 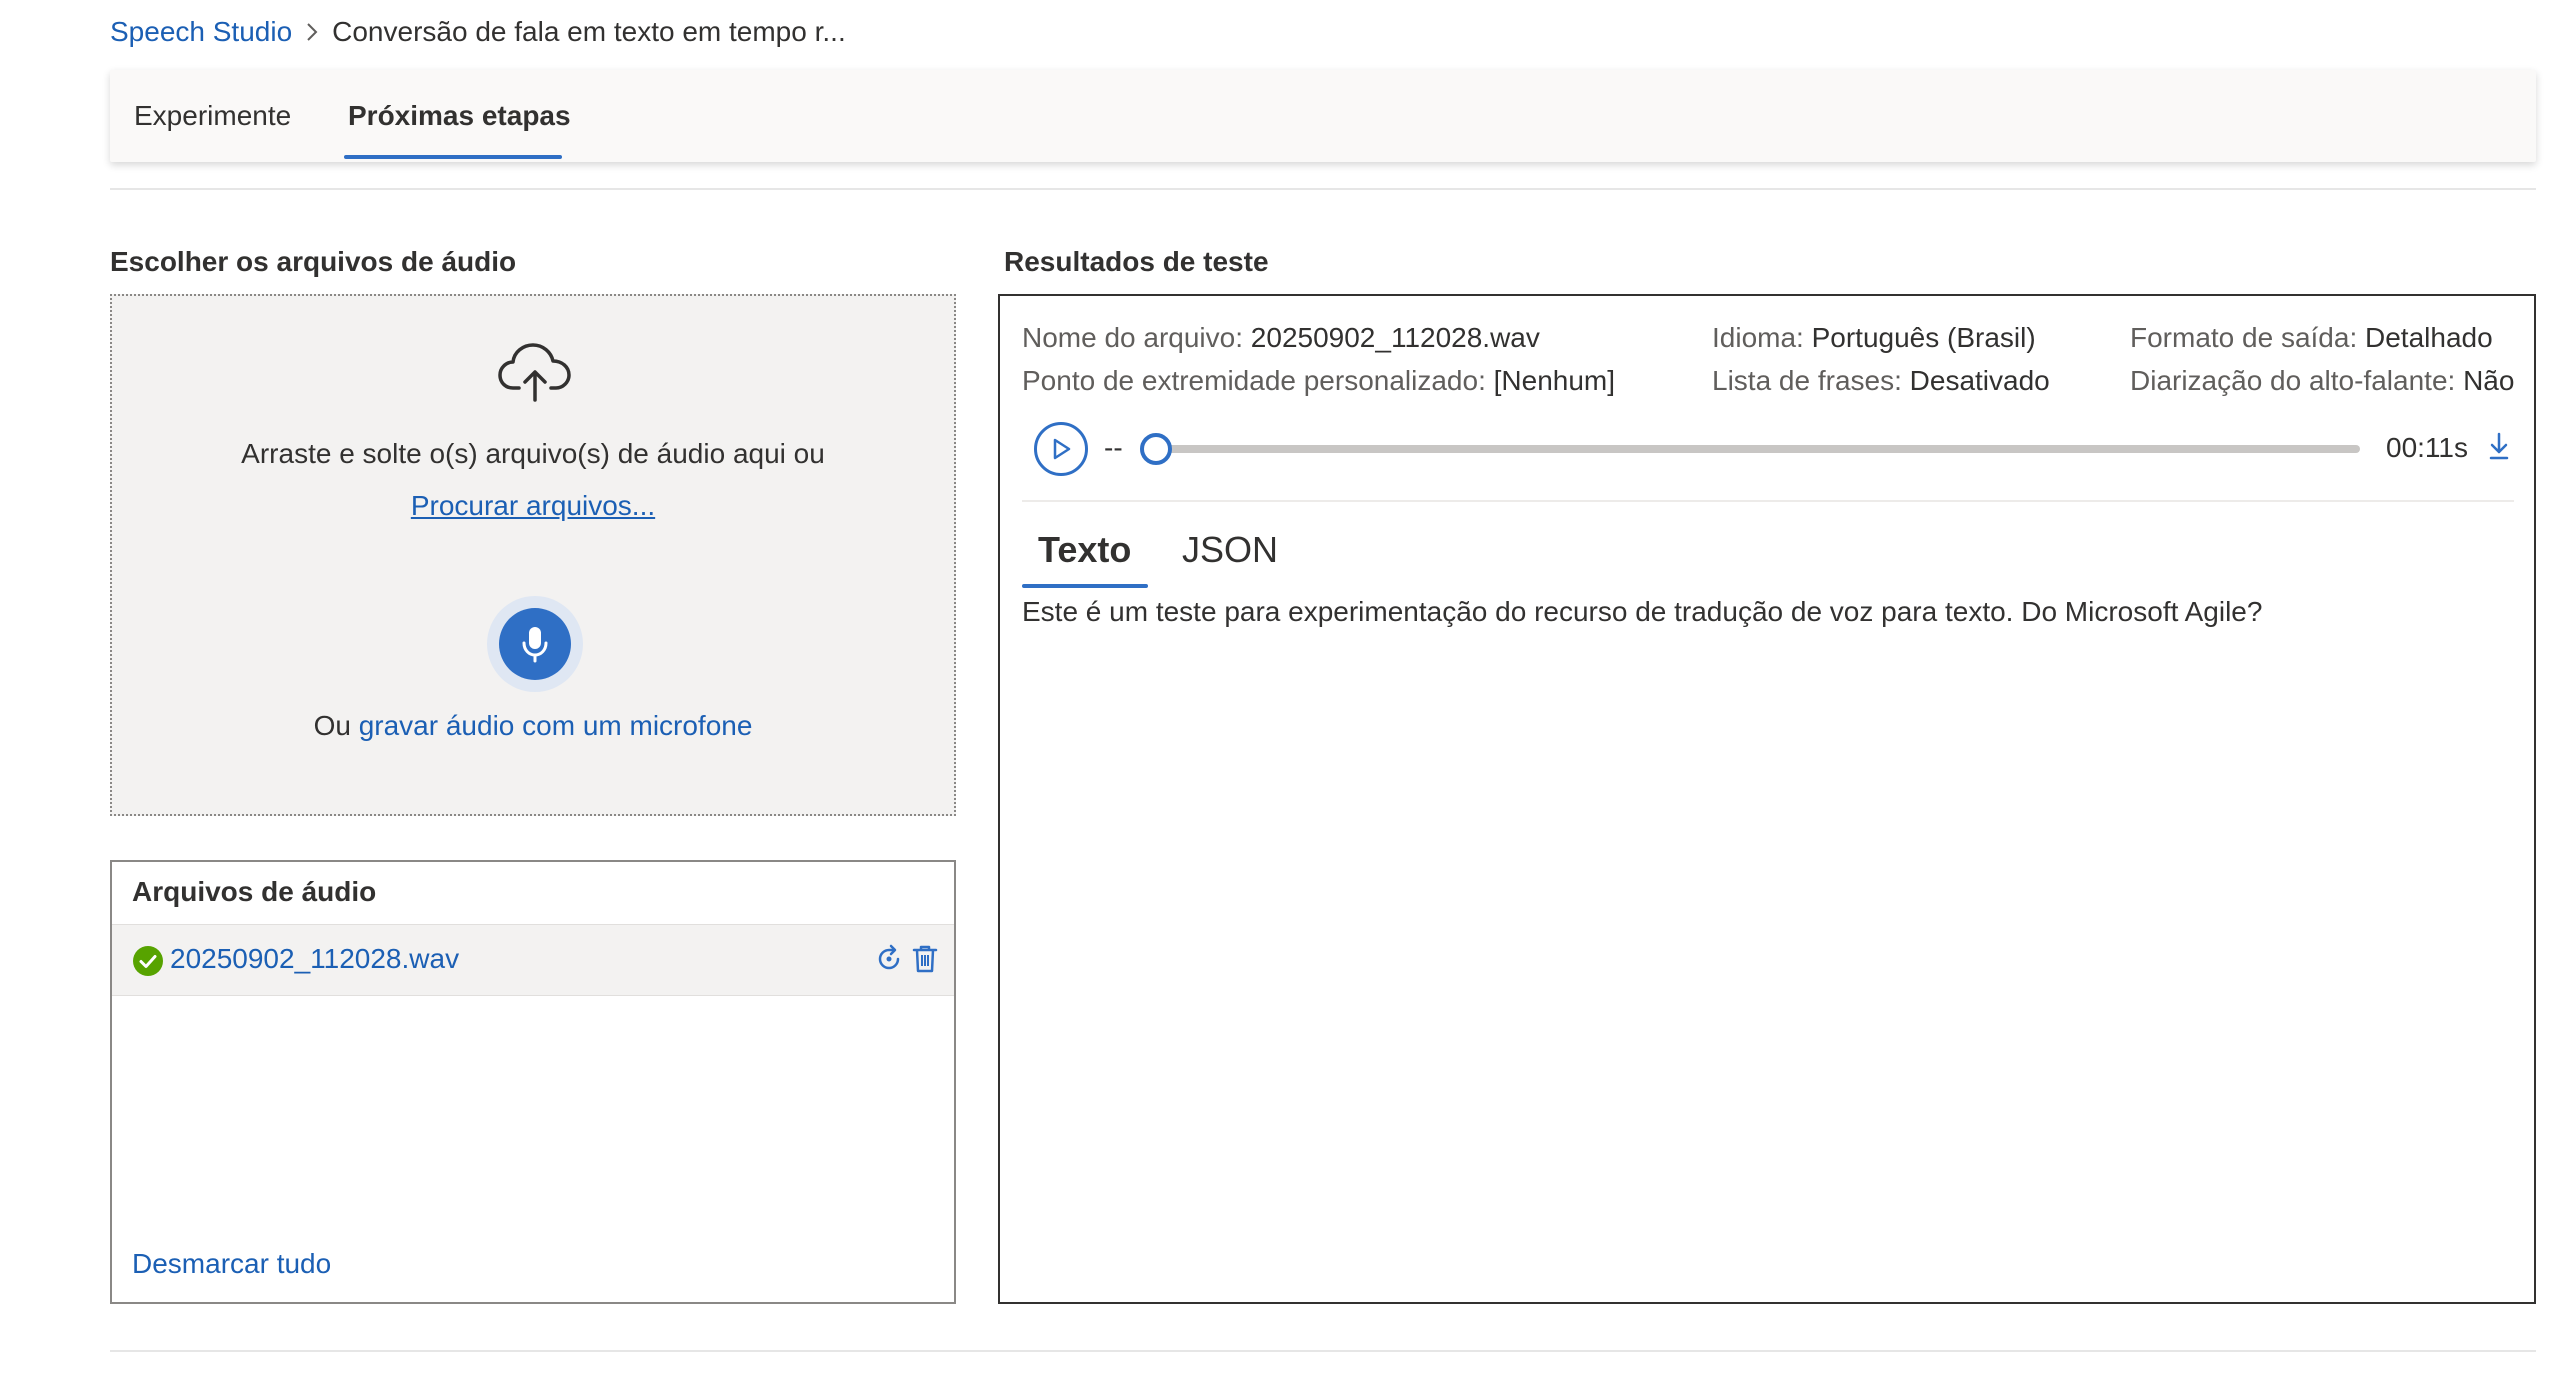 What do you see at coordinates (1759, 449) in the screenshot?
I see `audio-seek-bar` at bounding box center [1759, 449].